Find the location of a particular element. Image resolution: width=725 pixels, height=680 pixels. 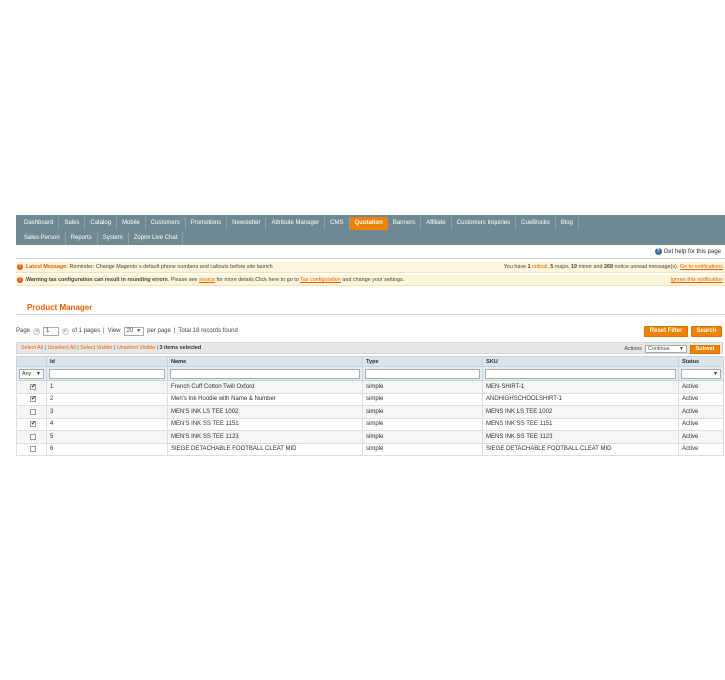

help-bar: ? Get help for this page is located at coordinates (370, 252).